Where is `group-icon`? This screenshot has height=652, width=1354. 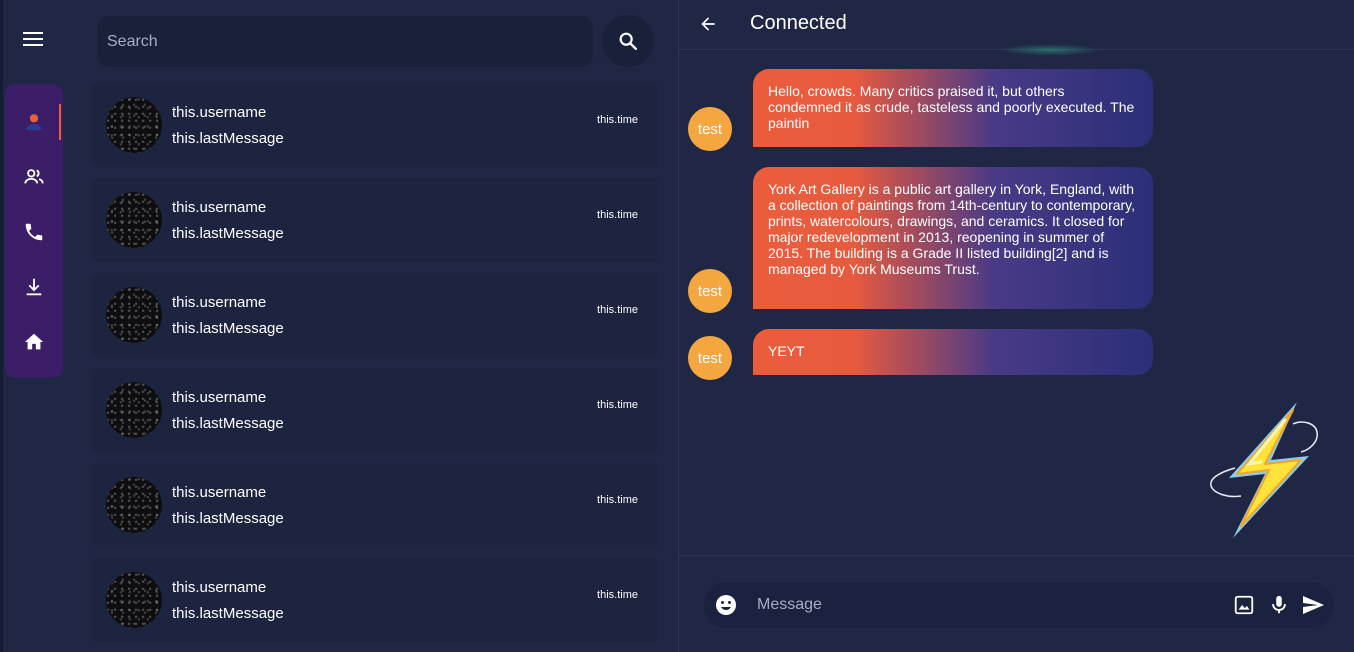 group-icon is located at coordinates (34, 176).